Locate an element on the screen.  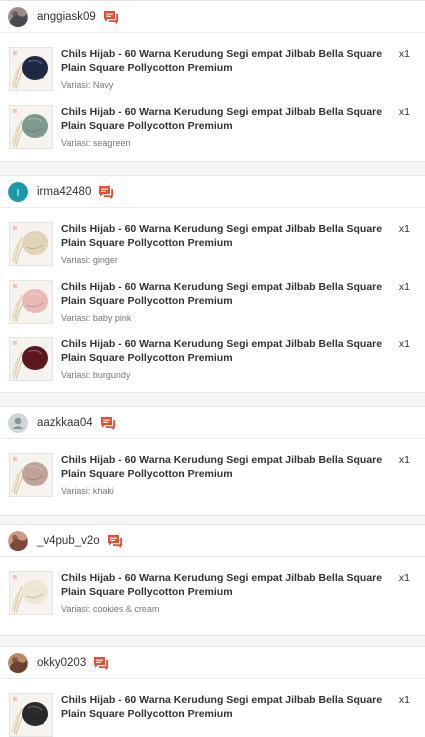
product-variant: Variasi: khaki is located at coordinates (87, 491).